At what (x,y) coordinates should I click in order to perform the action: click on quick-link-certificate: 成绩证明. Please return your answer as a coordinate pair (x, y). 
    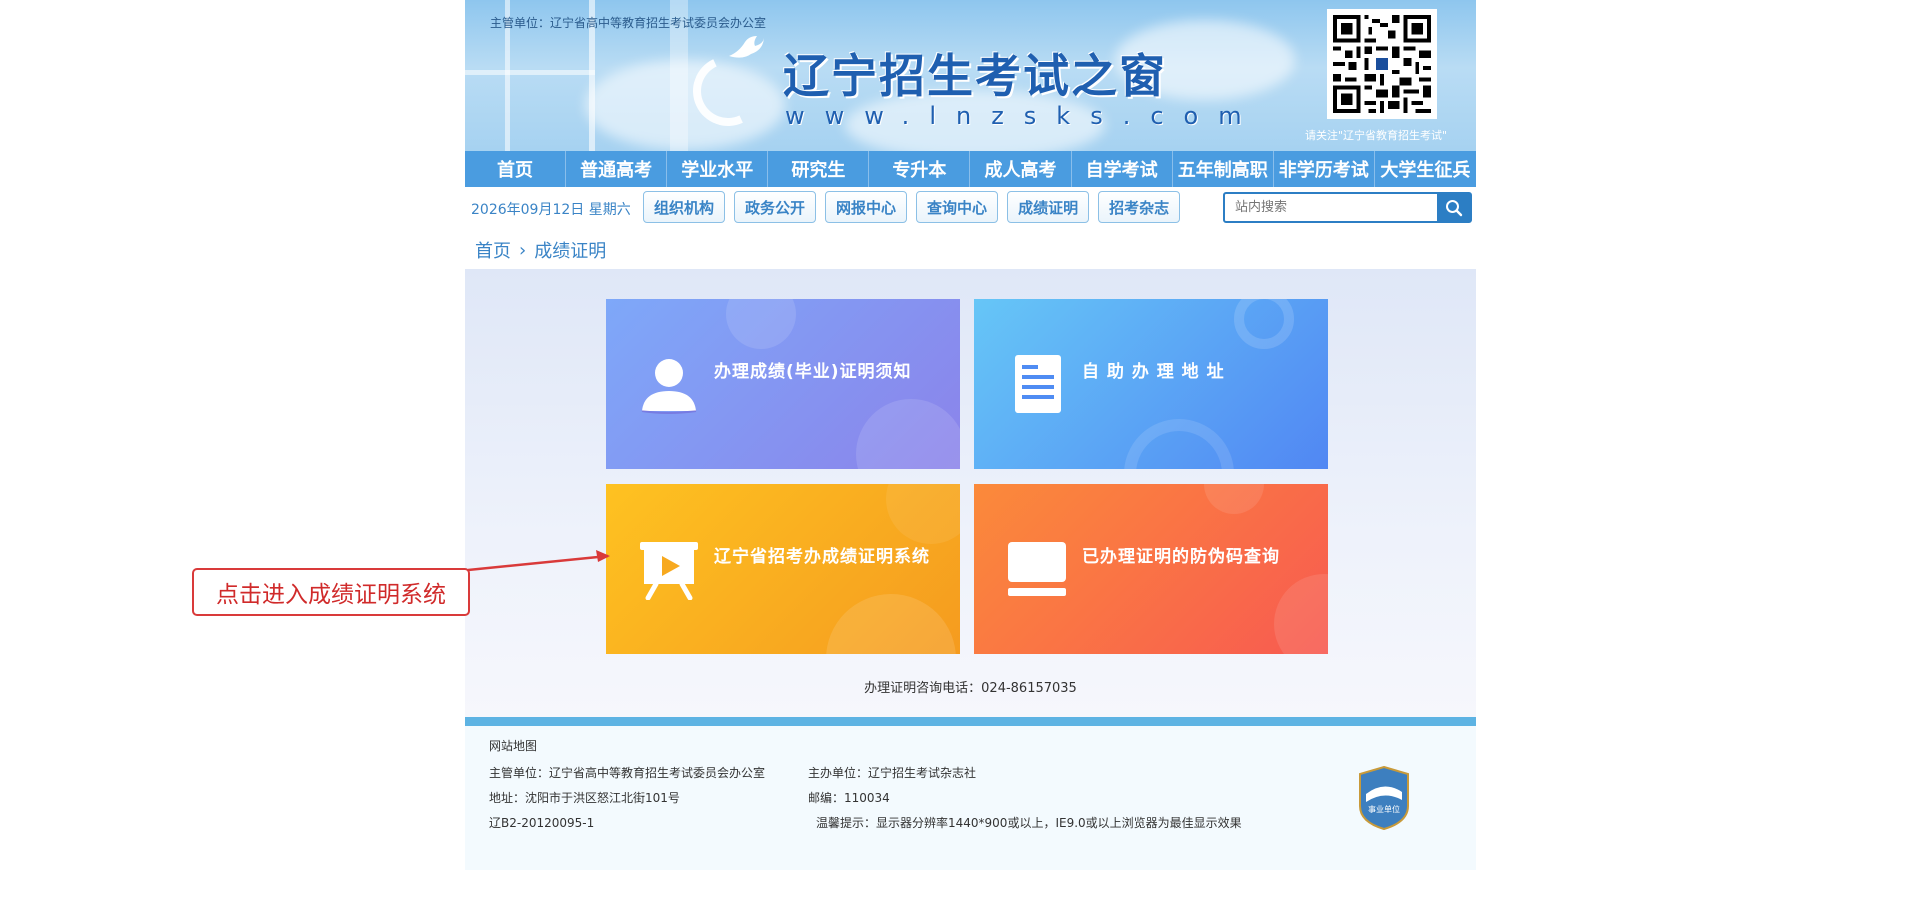
    Looking at the image, I should click on (1048, 207).